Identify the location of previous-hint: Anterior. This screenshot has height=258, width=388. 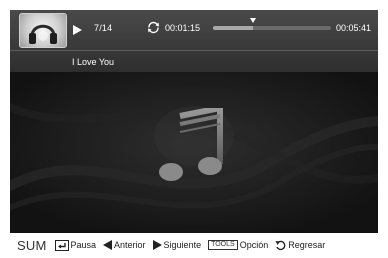
(124, 245).